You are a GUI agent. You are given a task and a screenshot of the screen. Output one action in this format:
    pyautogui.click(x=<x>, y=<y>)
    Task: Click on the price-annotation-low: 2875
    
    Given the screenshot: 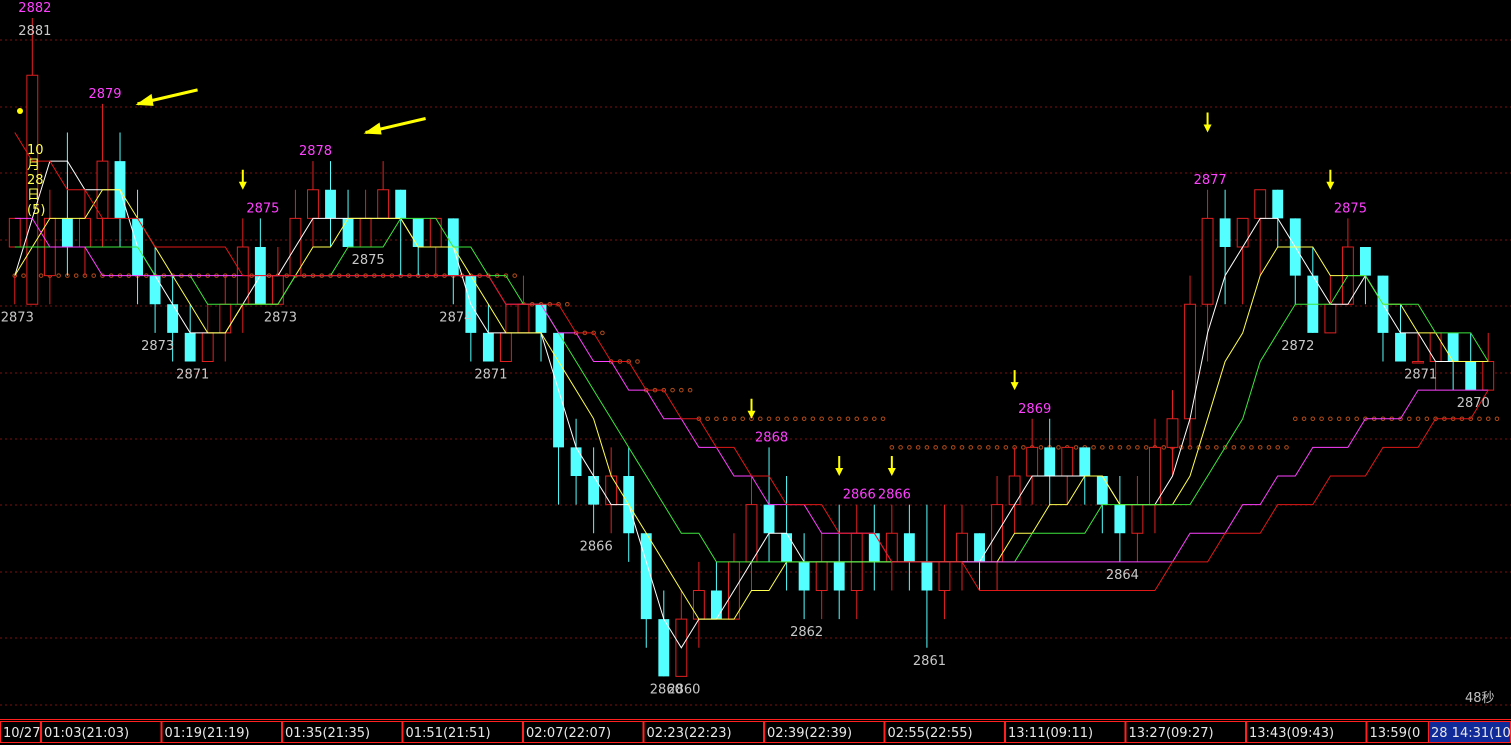 What is the action you would take?
    pyautogui.click(x=368, y=260)
    